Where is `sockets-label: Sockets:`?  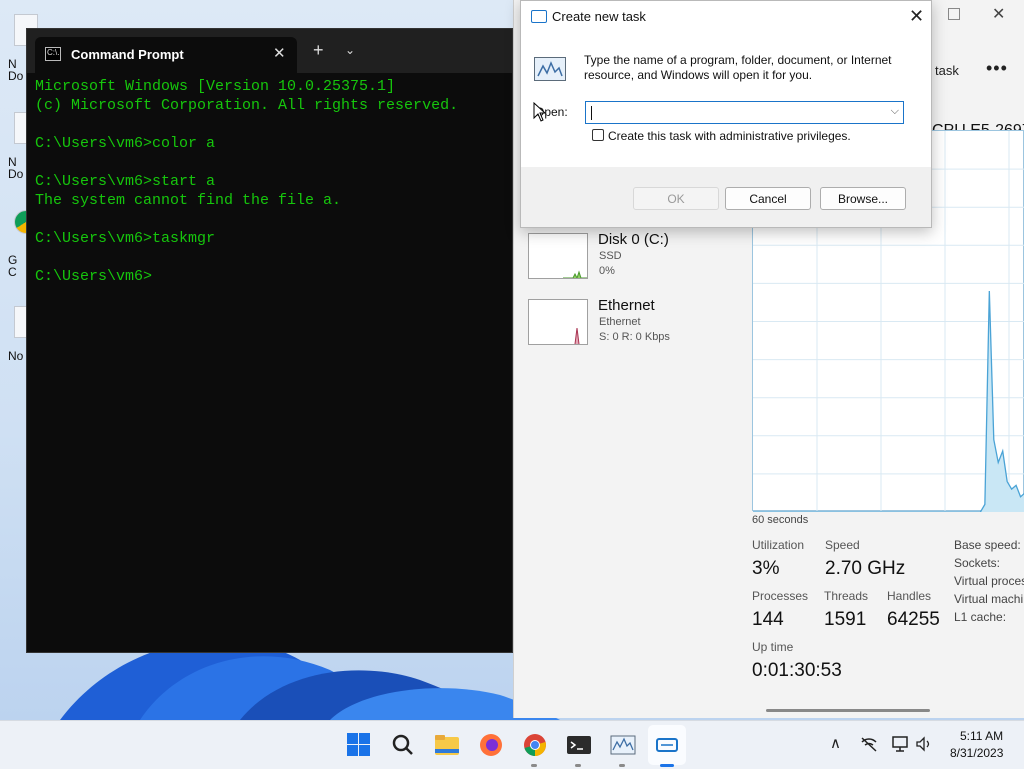
sockets-label: Sockets: is located at coordinates (977, 563).